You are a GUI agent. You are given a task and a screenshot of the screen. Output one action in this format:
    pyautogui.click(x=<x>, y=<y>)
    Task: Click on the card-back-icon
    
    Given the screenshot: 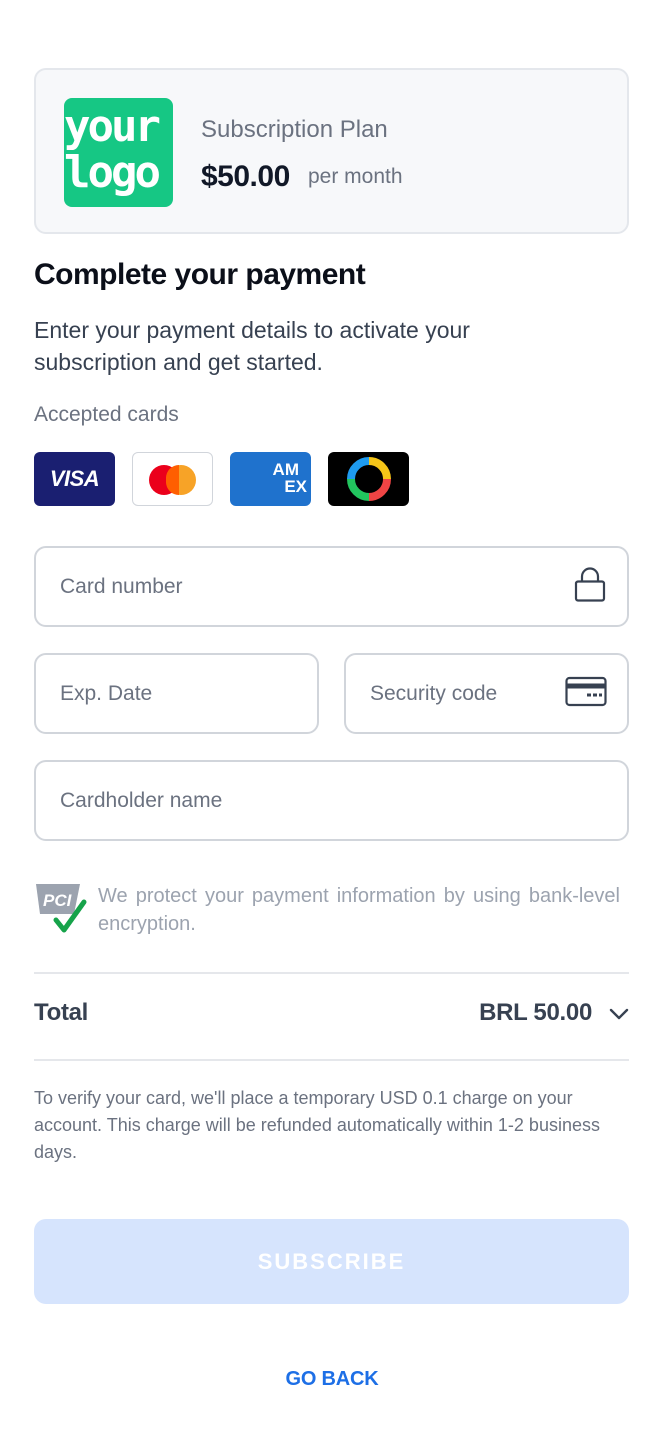 What is the action you would take?
    pyautogui.click(x=586, y=693)
    